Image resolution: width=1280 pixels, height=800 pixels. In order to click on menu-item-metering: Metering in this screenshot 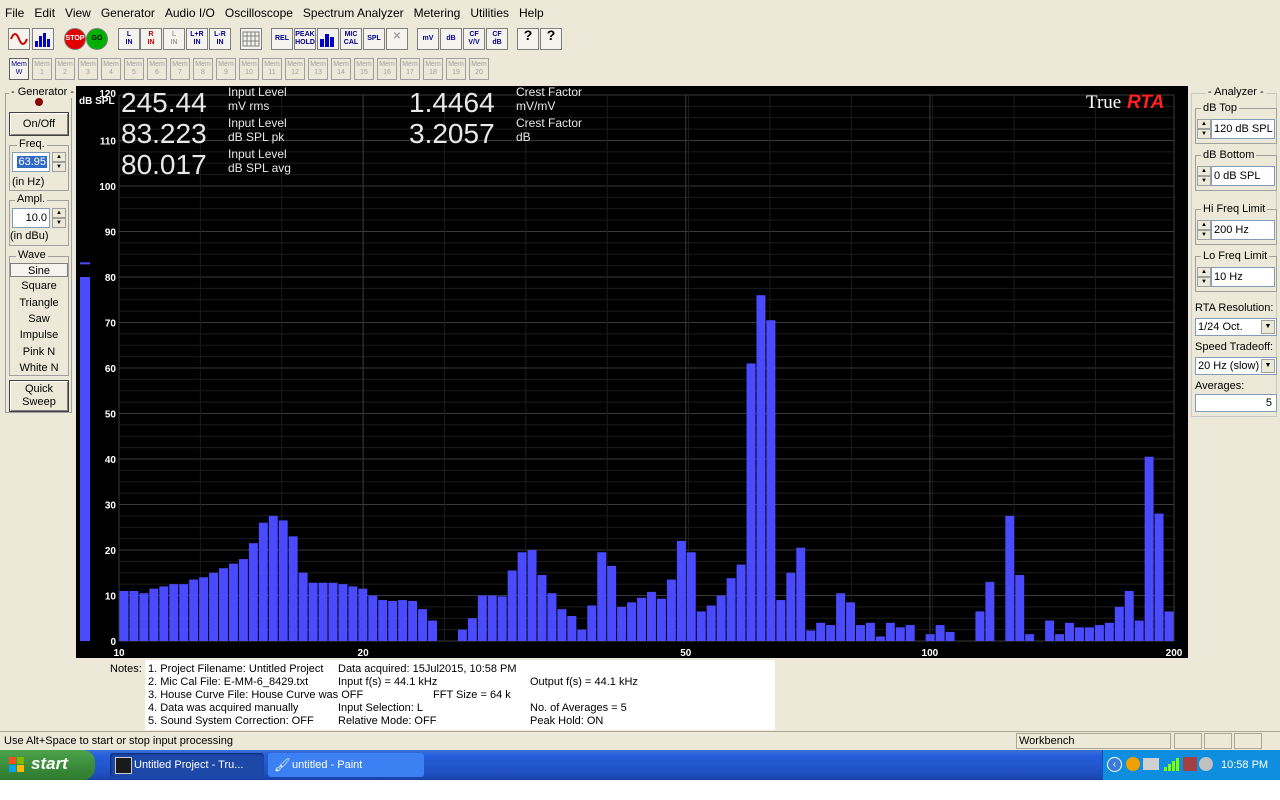, I will do `click(437, 13)`.